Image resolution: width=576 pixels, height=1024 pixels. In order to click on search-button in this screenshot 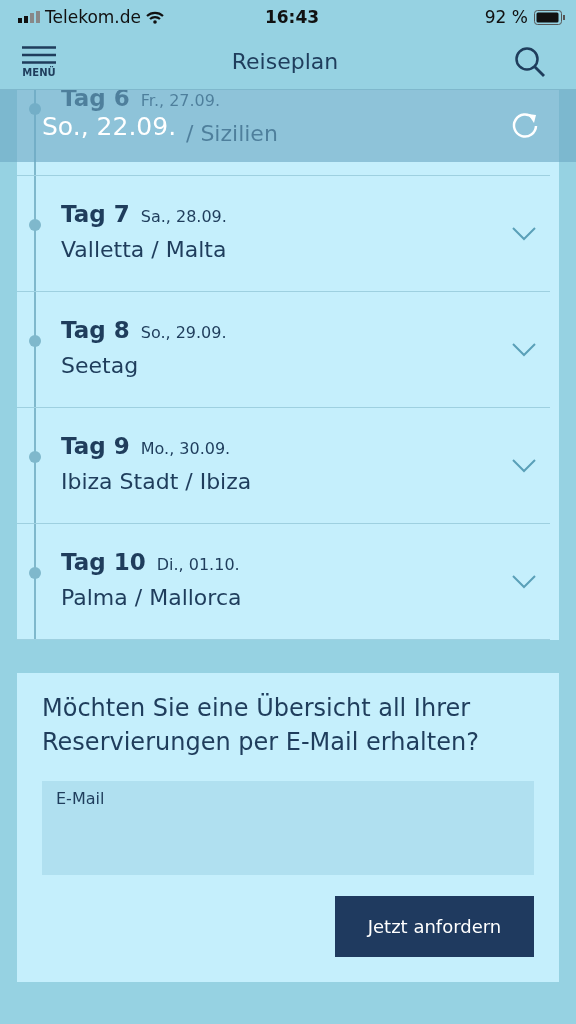, I will do `click(530, 61)`.